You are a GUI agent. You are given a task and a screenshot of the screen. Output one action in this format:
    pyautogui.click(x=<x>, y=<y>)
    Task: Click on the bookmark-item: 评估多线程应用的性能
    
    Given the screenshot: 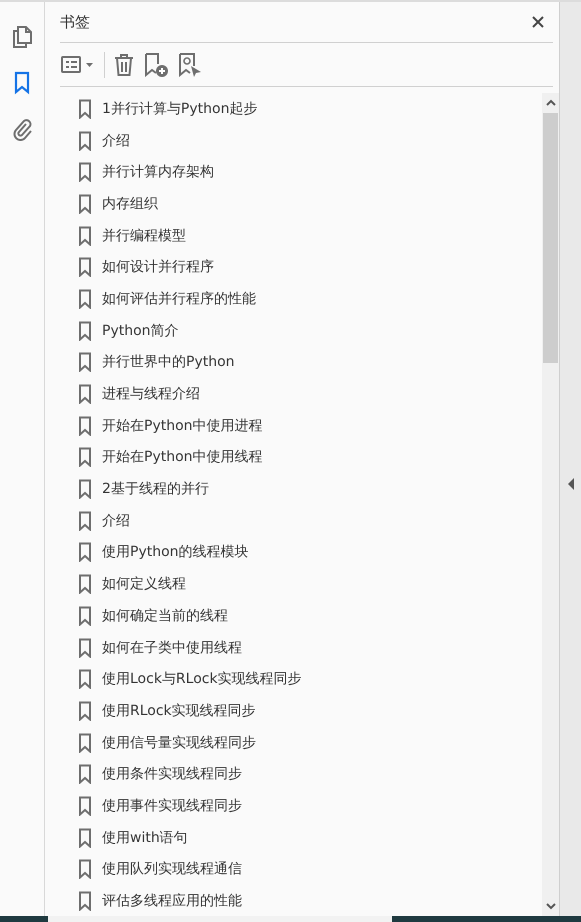 What is the action you would take?
    pyautogui.click(x=310, y=901)
    